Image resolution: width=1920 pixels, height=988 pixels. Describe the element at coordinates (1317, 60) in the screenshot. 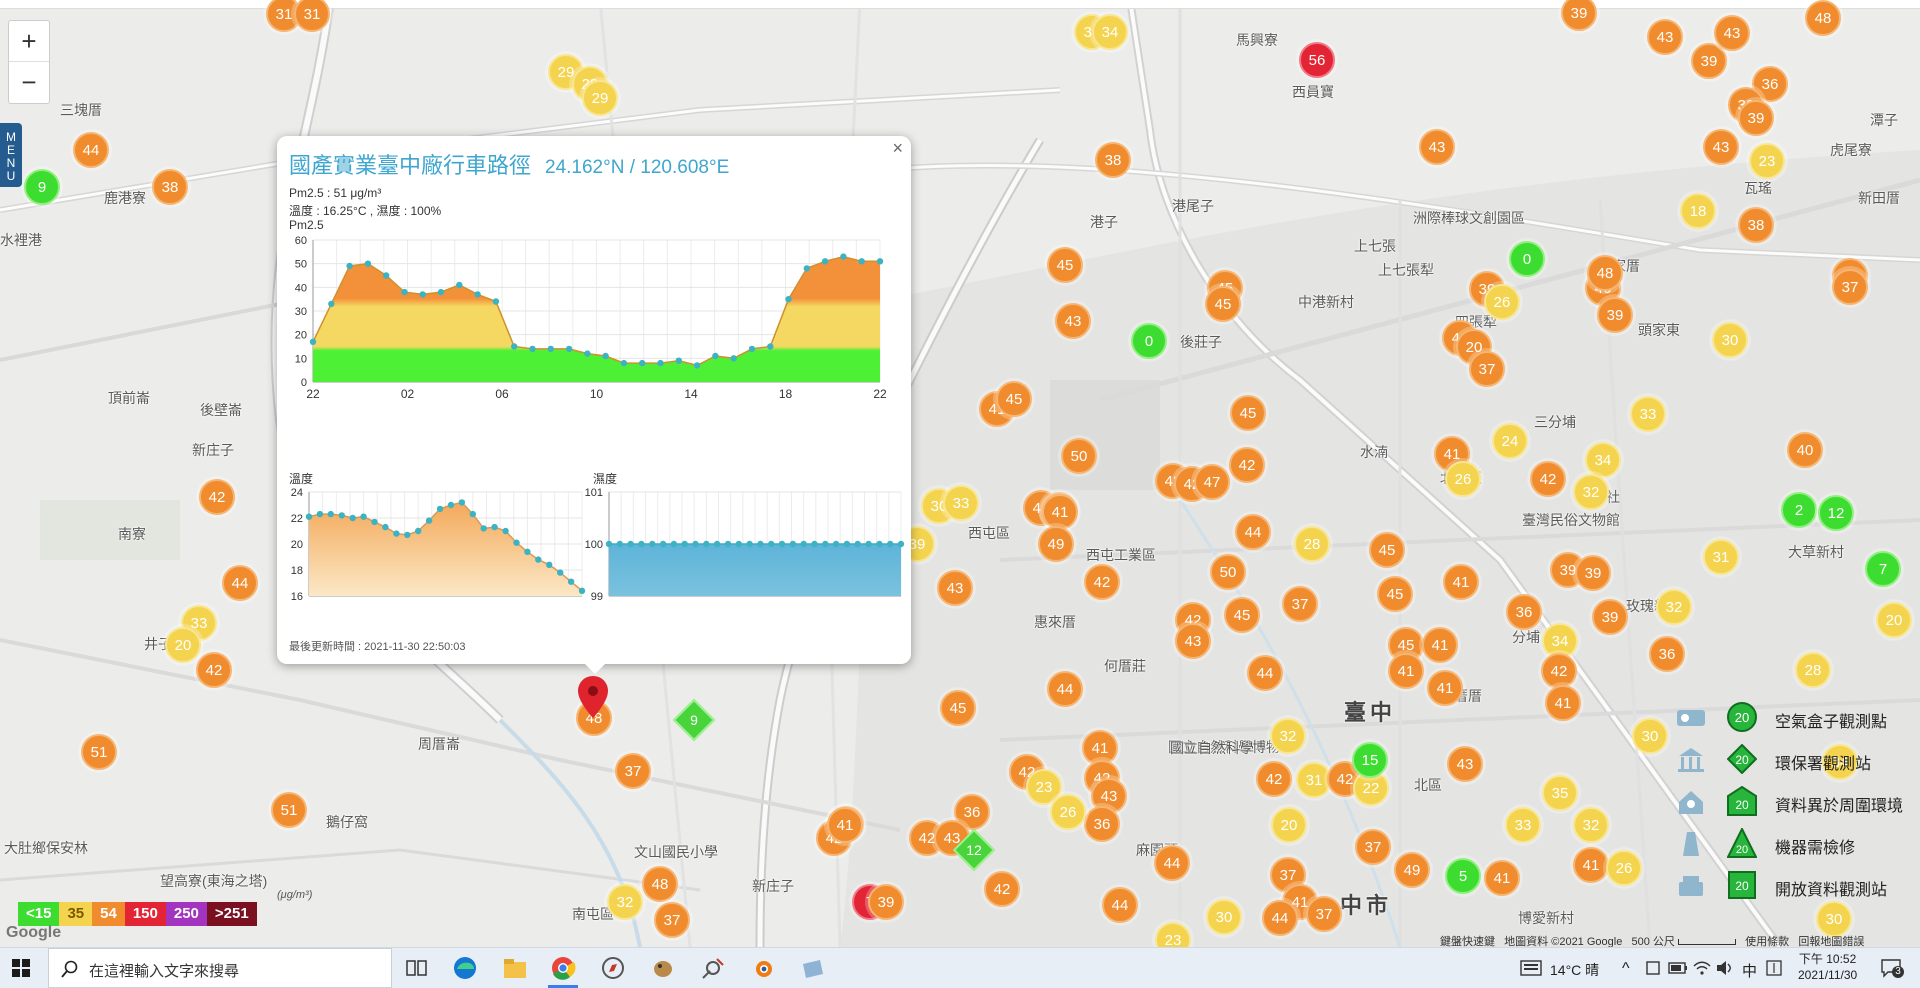

I see `sensor-marker: 56` at that location.